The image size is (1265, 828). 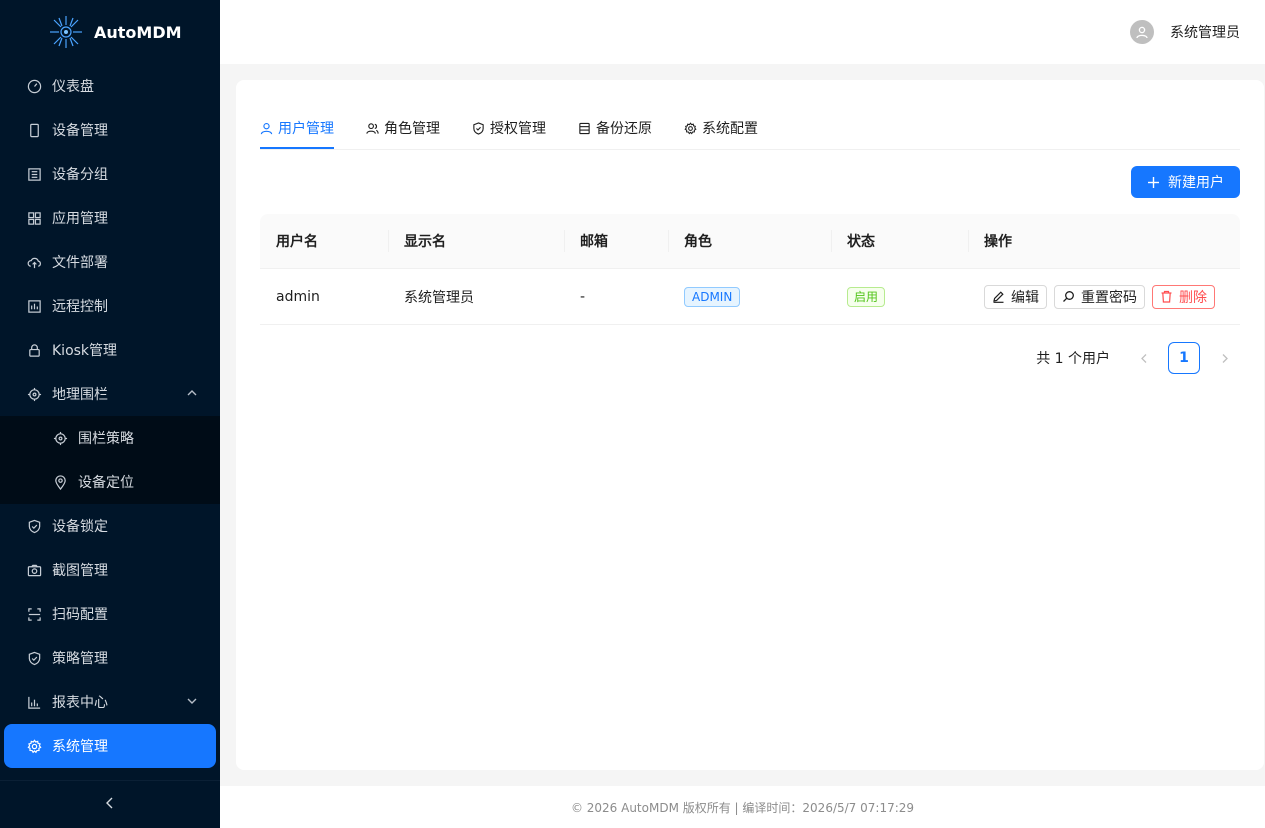 What do you see at coordinates (192, 701) in the screenshot?
I see `chevron-down-icon` at bounding box center [192, 701].